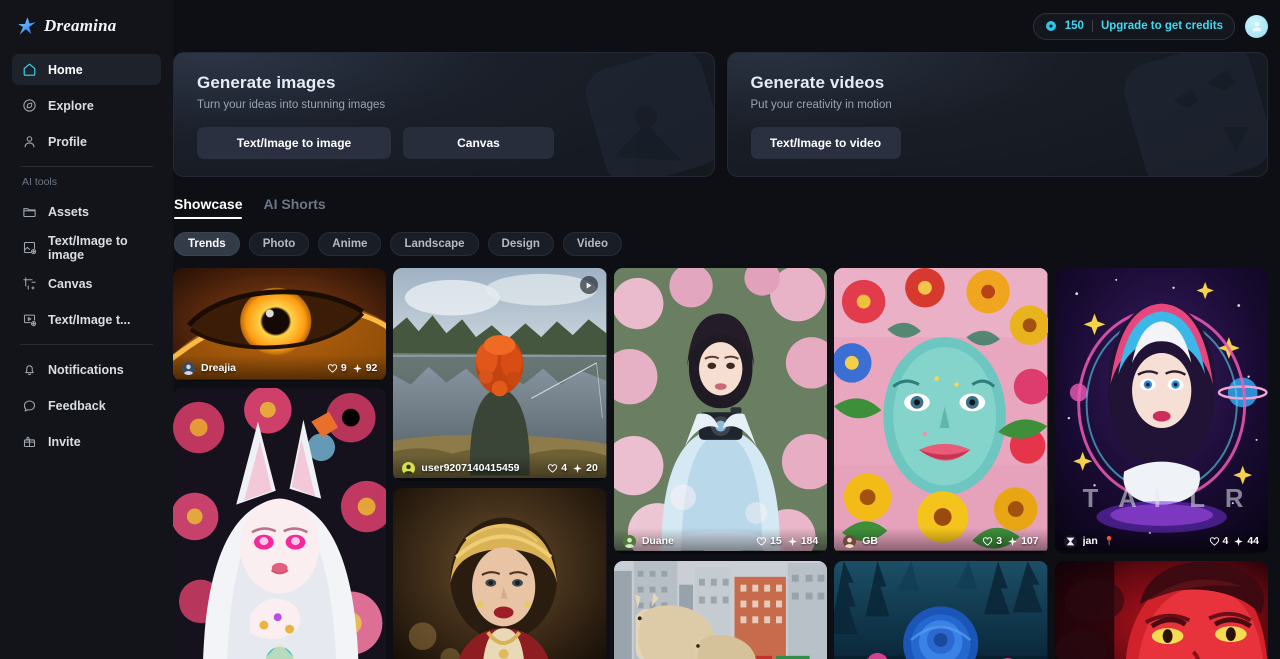 The width and height of the screenshot is (1280, 659). What do you see at coordinates (86, 441) in the screenshot?
I see `sidebar-item-invite: Invite` at bounding box center [86, 441].